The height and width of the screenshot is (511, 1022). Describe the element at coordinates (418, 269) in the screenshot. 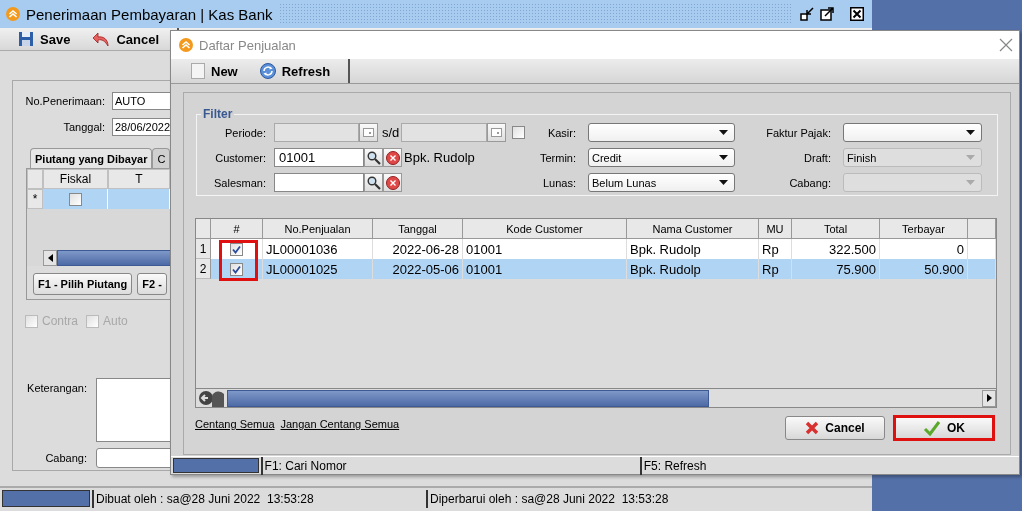

I see `table-cell: 2022-05-06` at that location.